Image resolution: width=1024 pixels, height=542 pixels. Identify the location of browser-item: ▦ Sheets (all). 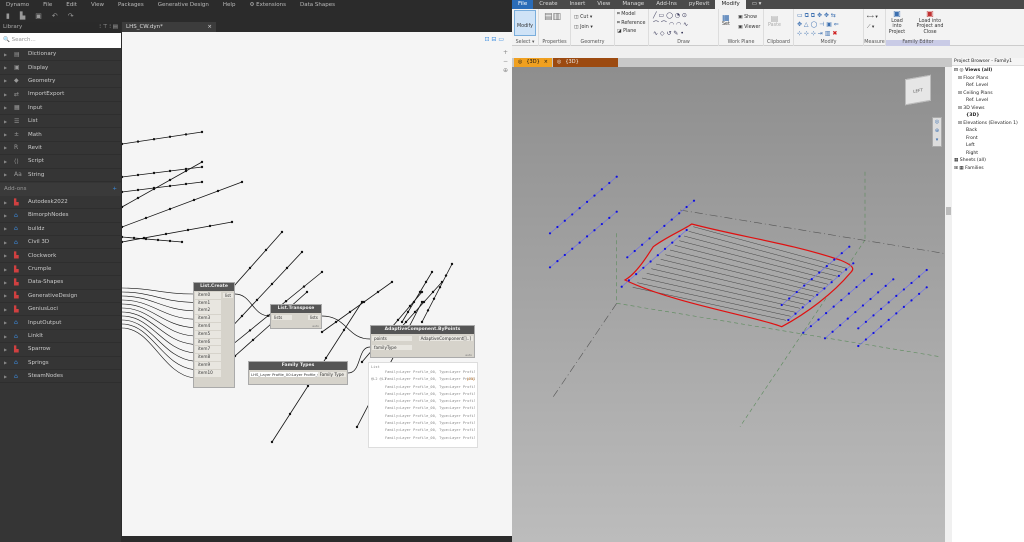
(988, 161).